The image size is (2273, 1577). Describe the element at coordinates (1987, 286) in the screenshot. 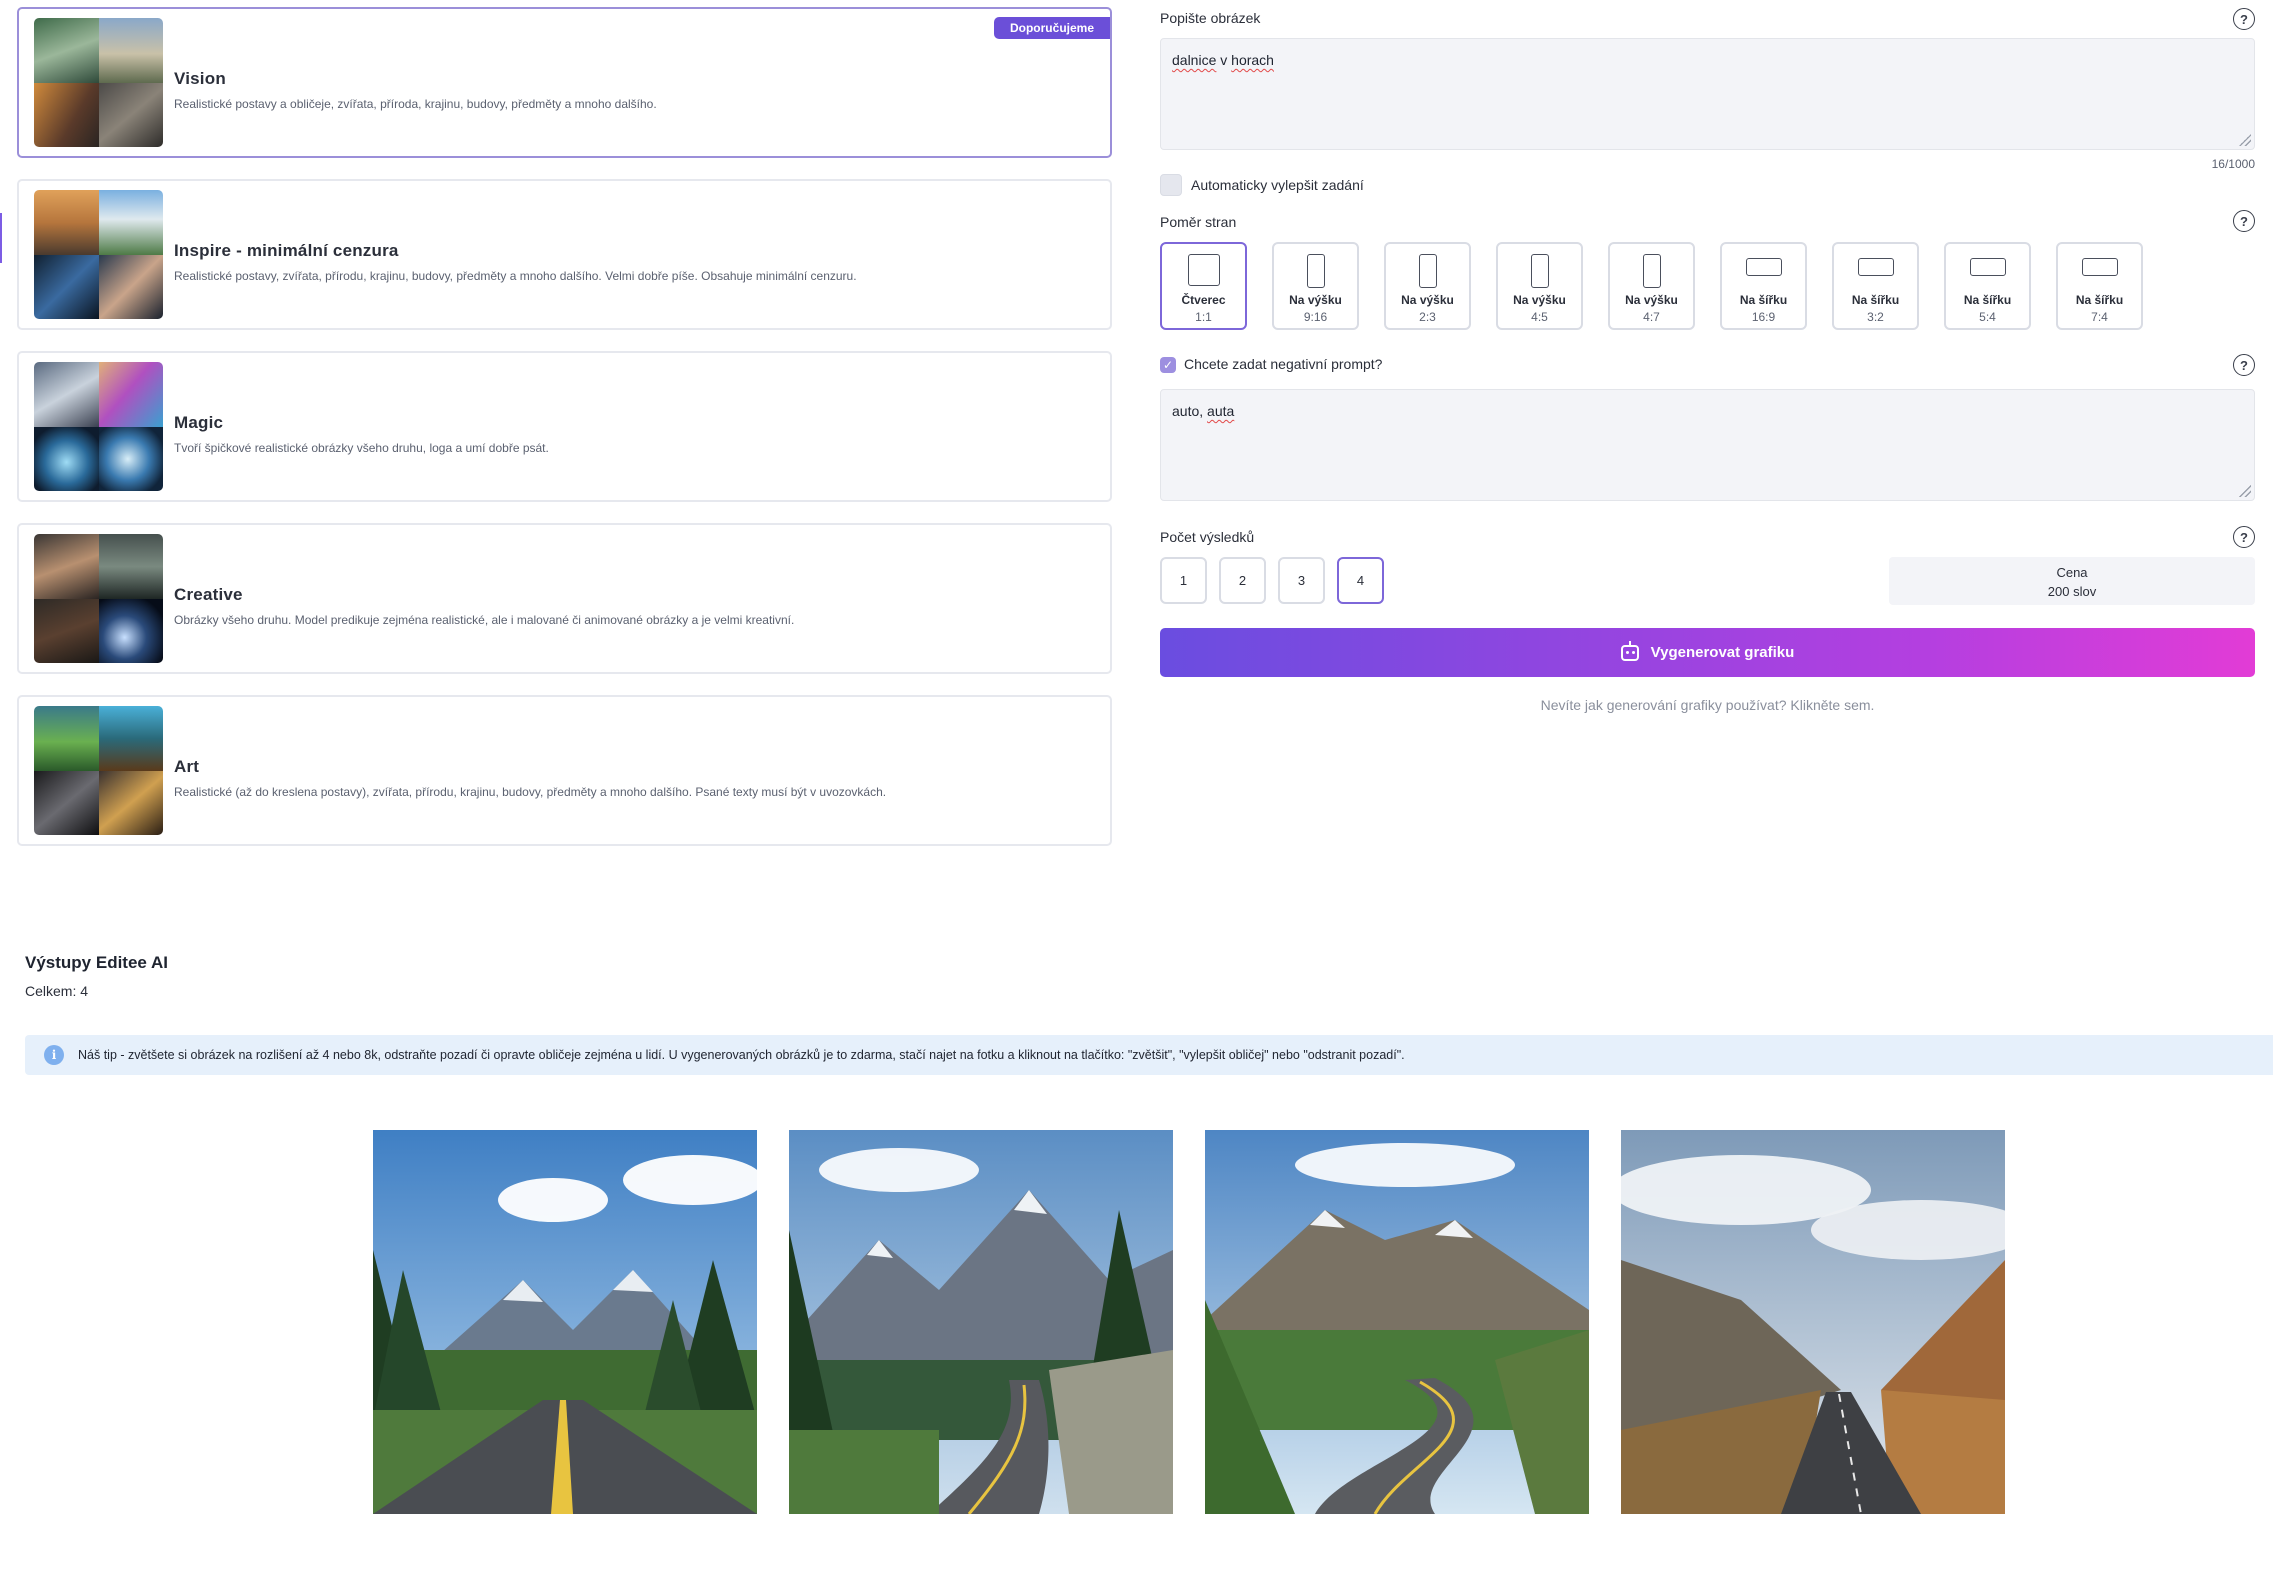

I see `ratio-option-5-4: Na šířku 5:4` at that location.